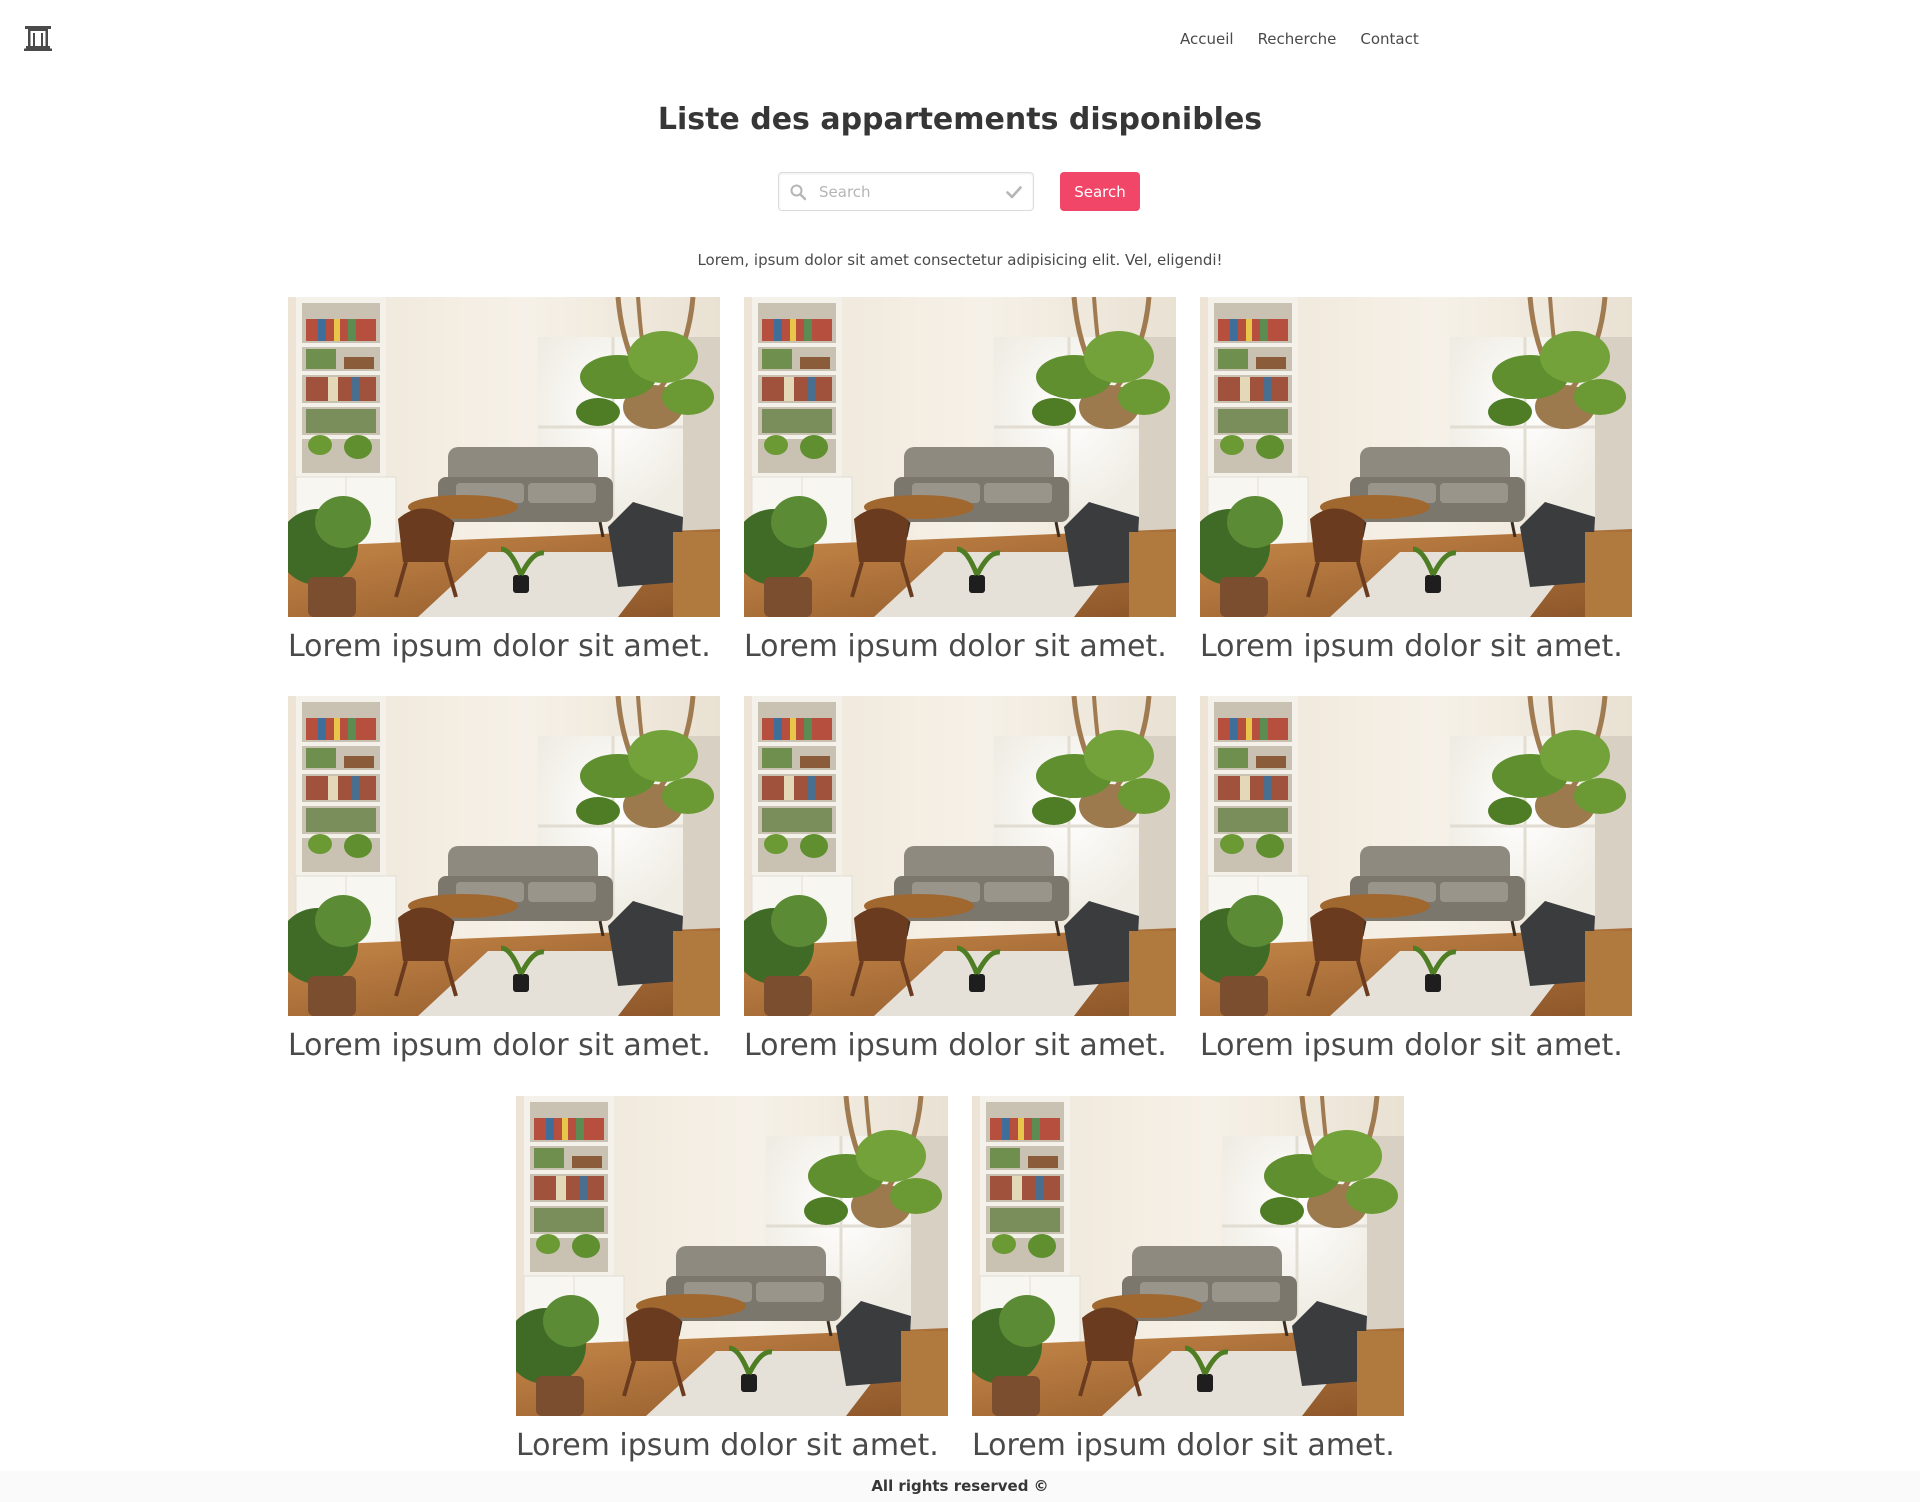  What do you see at coordinates (1207, 39) in the screenshot?
I see `nav-link-accueil: Accueil` at bounding box center [1207, 39].